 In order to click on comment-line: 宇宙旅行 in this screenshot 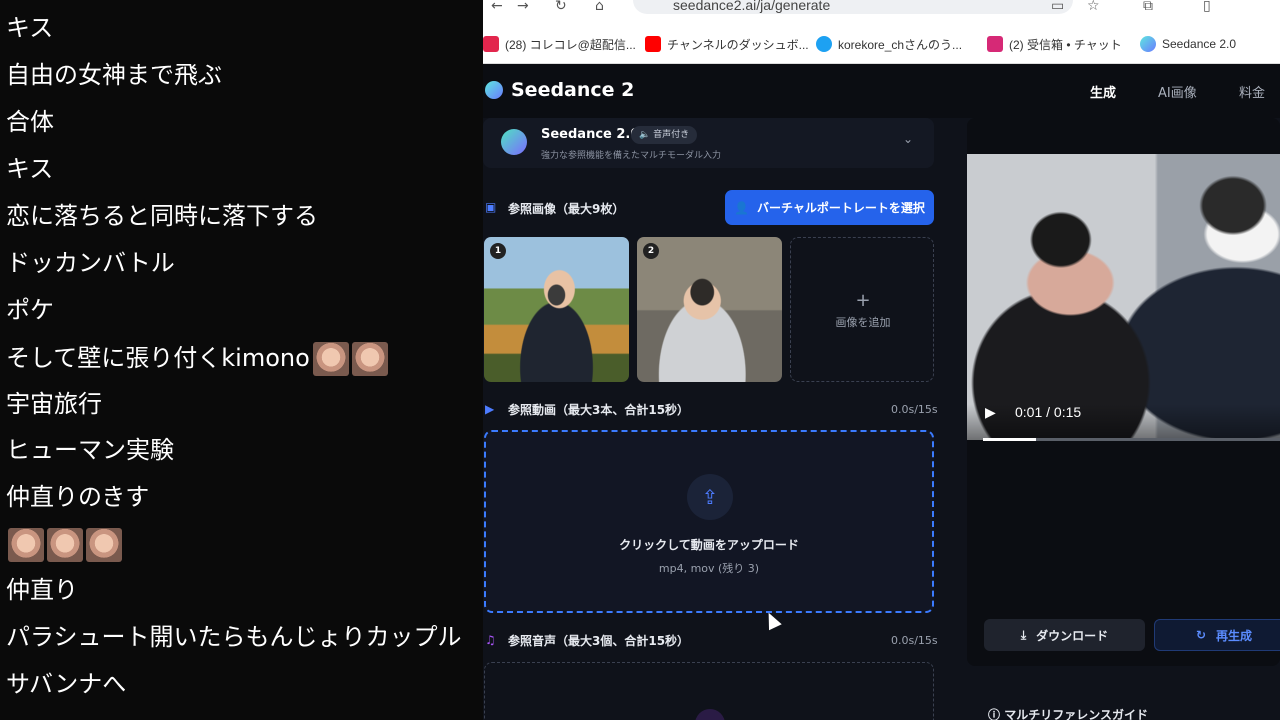, I will do `click(54, 404)`.